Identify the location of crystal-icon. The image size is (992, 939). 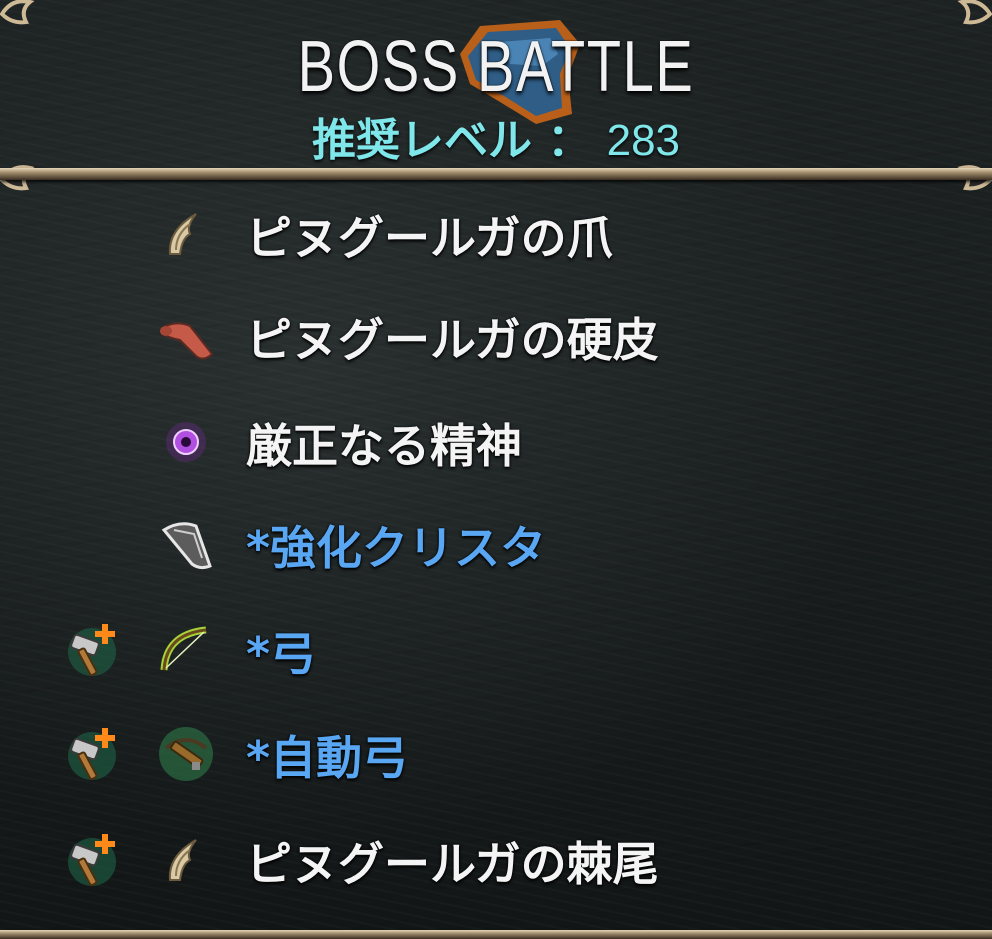
(186, 546).